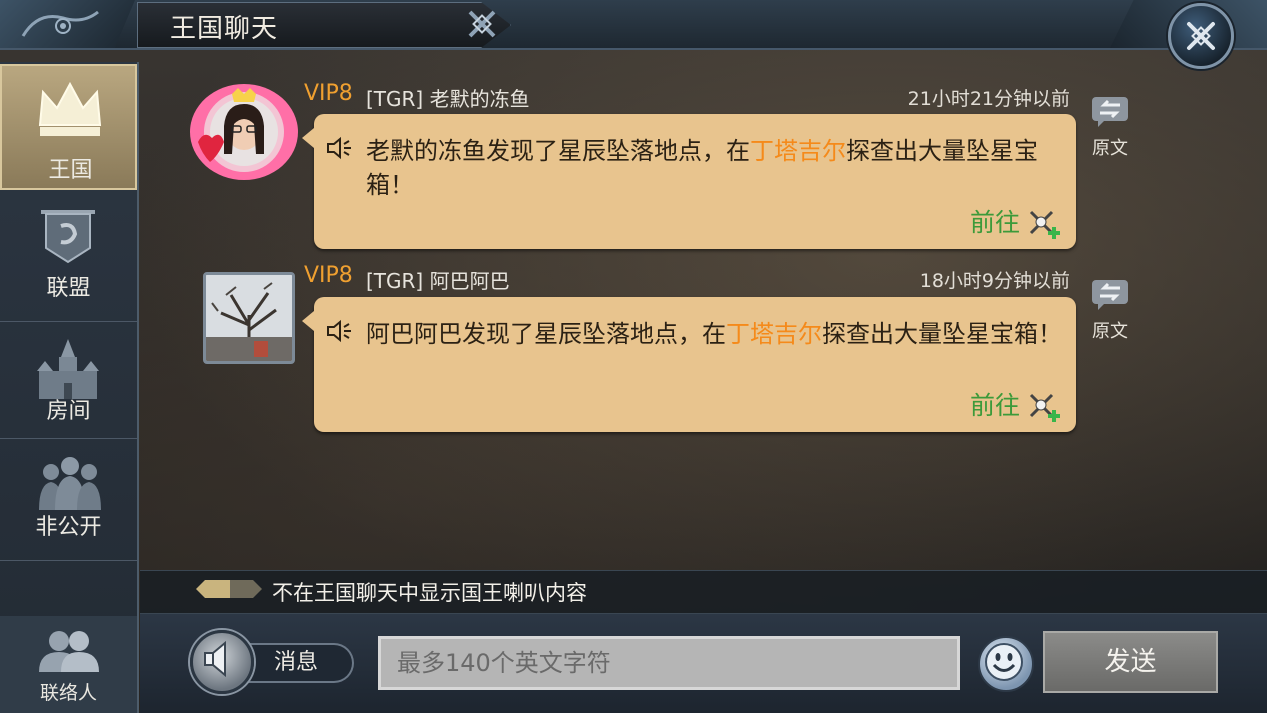 The height and width of the screenshot is (713, 1267). I want to click on message-text: 阿巴阿巴发现了星辰坠落地点，在丁塔吉尔探查出大量坠星宝箱！, so click(714, 334).